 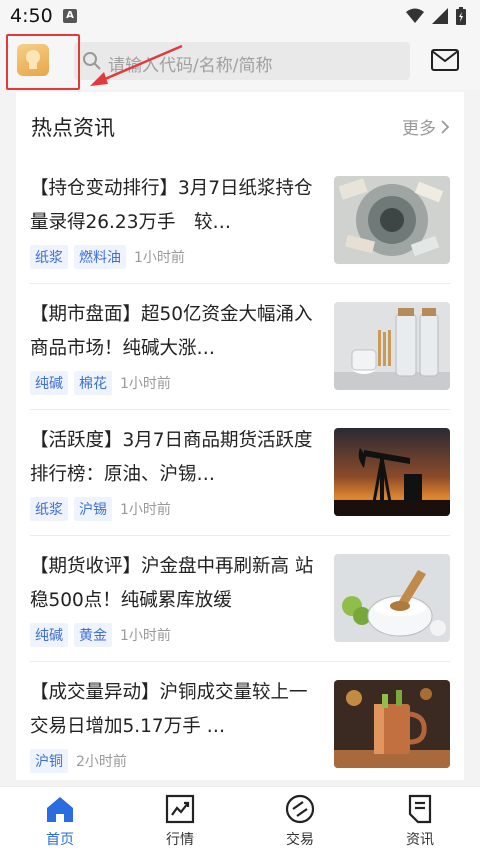 I want to click on news-item: 【成交量异动】沪铜成交量较上一交易日增加5.17万手 … 沪铜 2小时前, so click(x=240, y=721).